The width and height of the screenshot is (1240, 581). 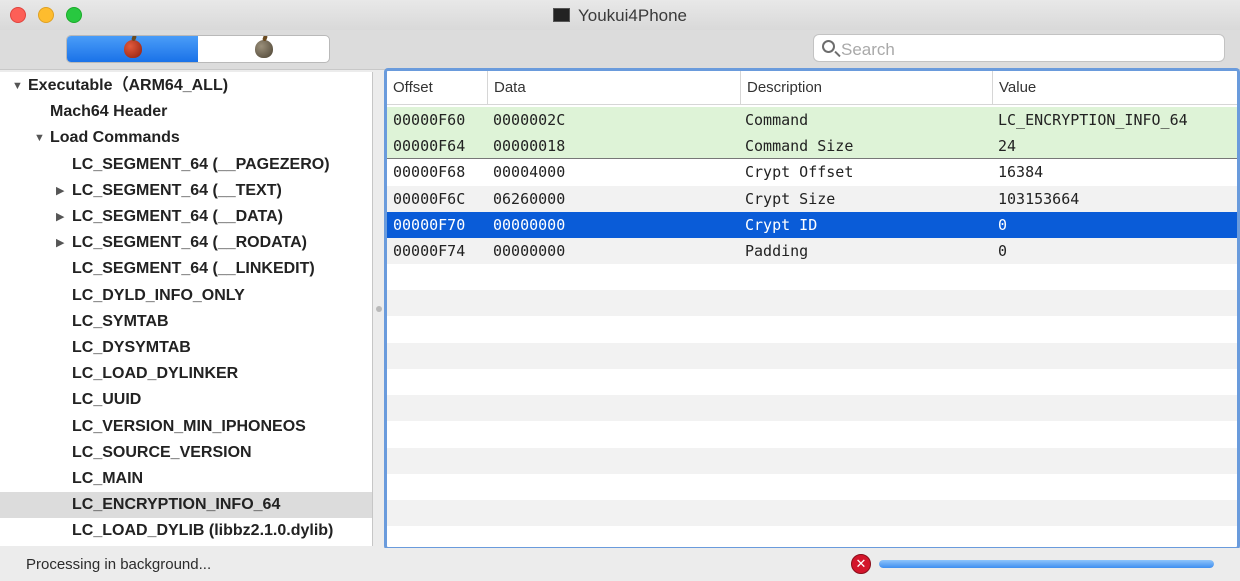 I want to click on column-header-data: Data, so click(x=613, y=88).